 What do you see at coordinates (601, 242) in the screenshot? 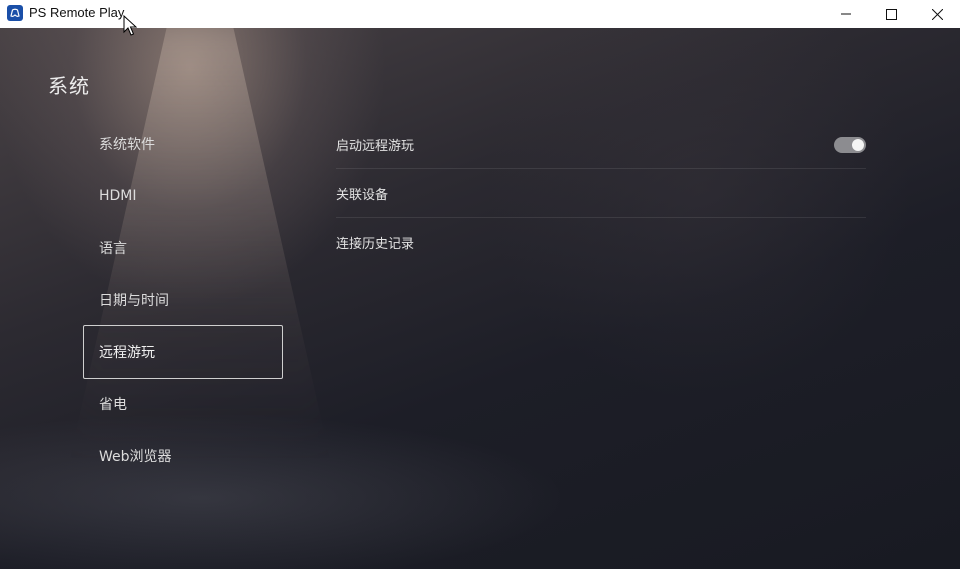
I see `setting-connection-history: 连接历史记录` at bounding box center [601, 242].